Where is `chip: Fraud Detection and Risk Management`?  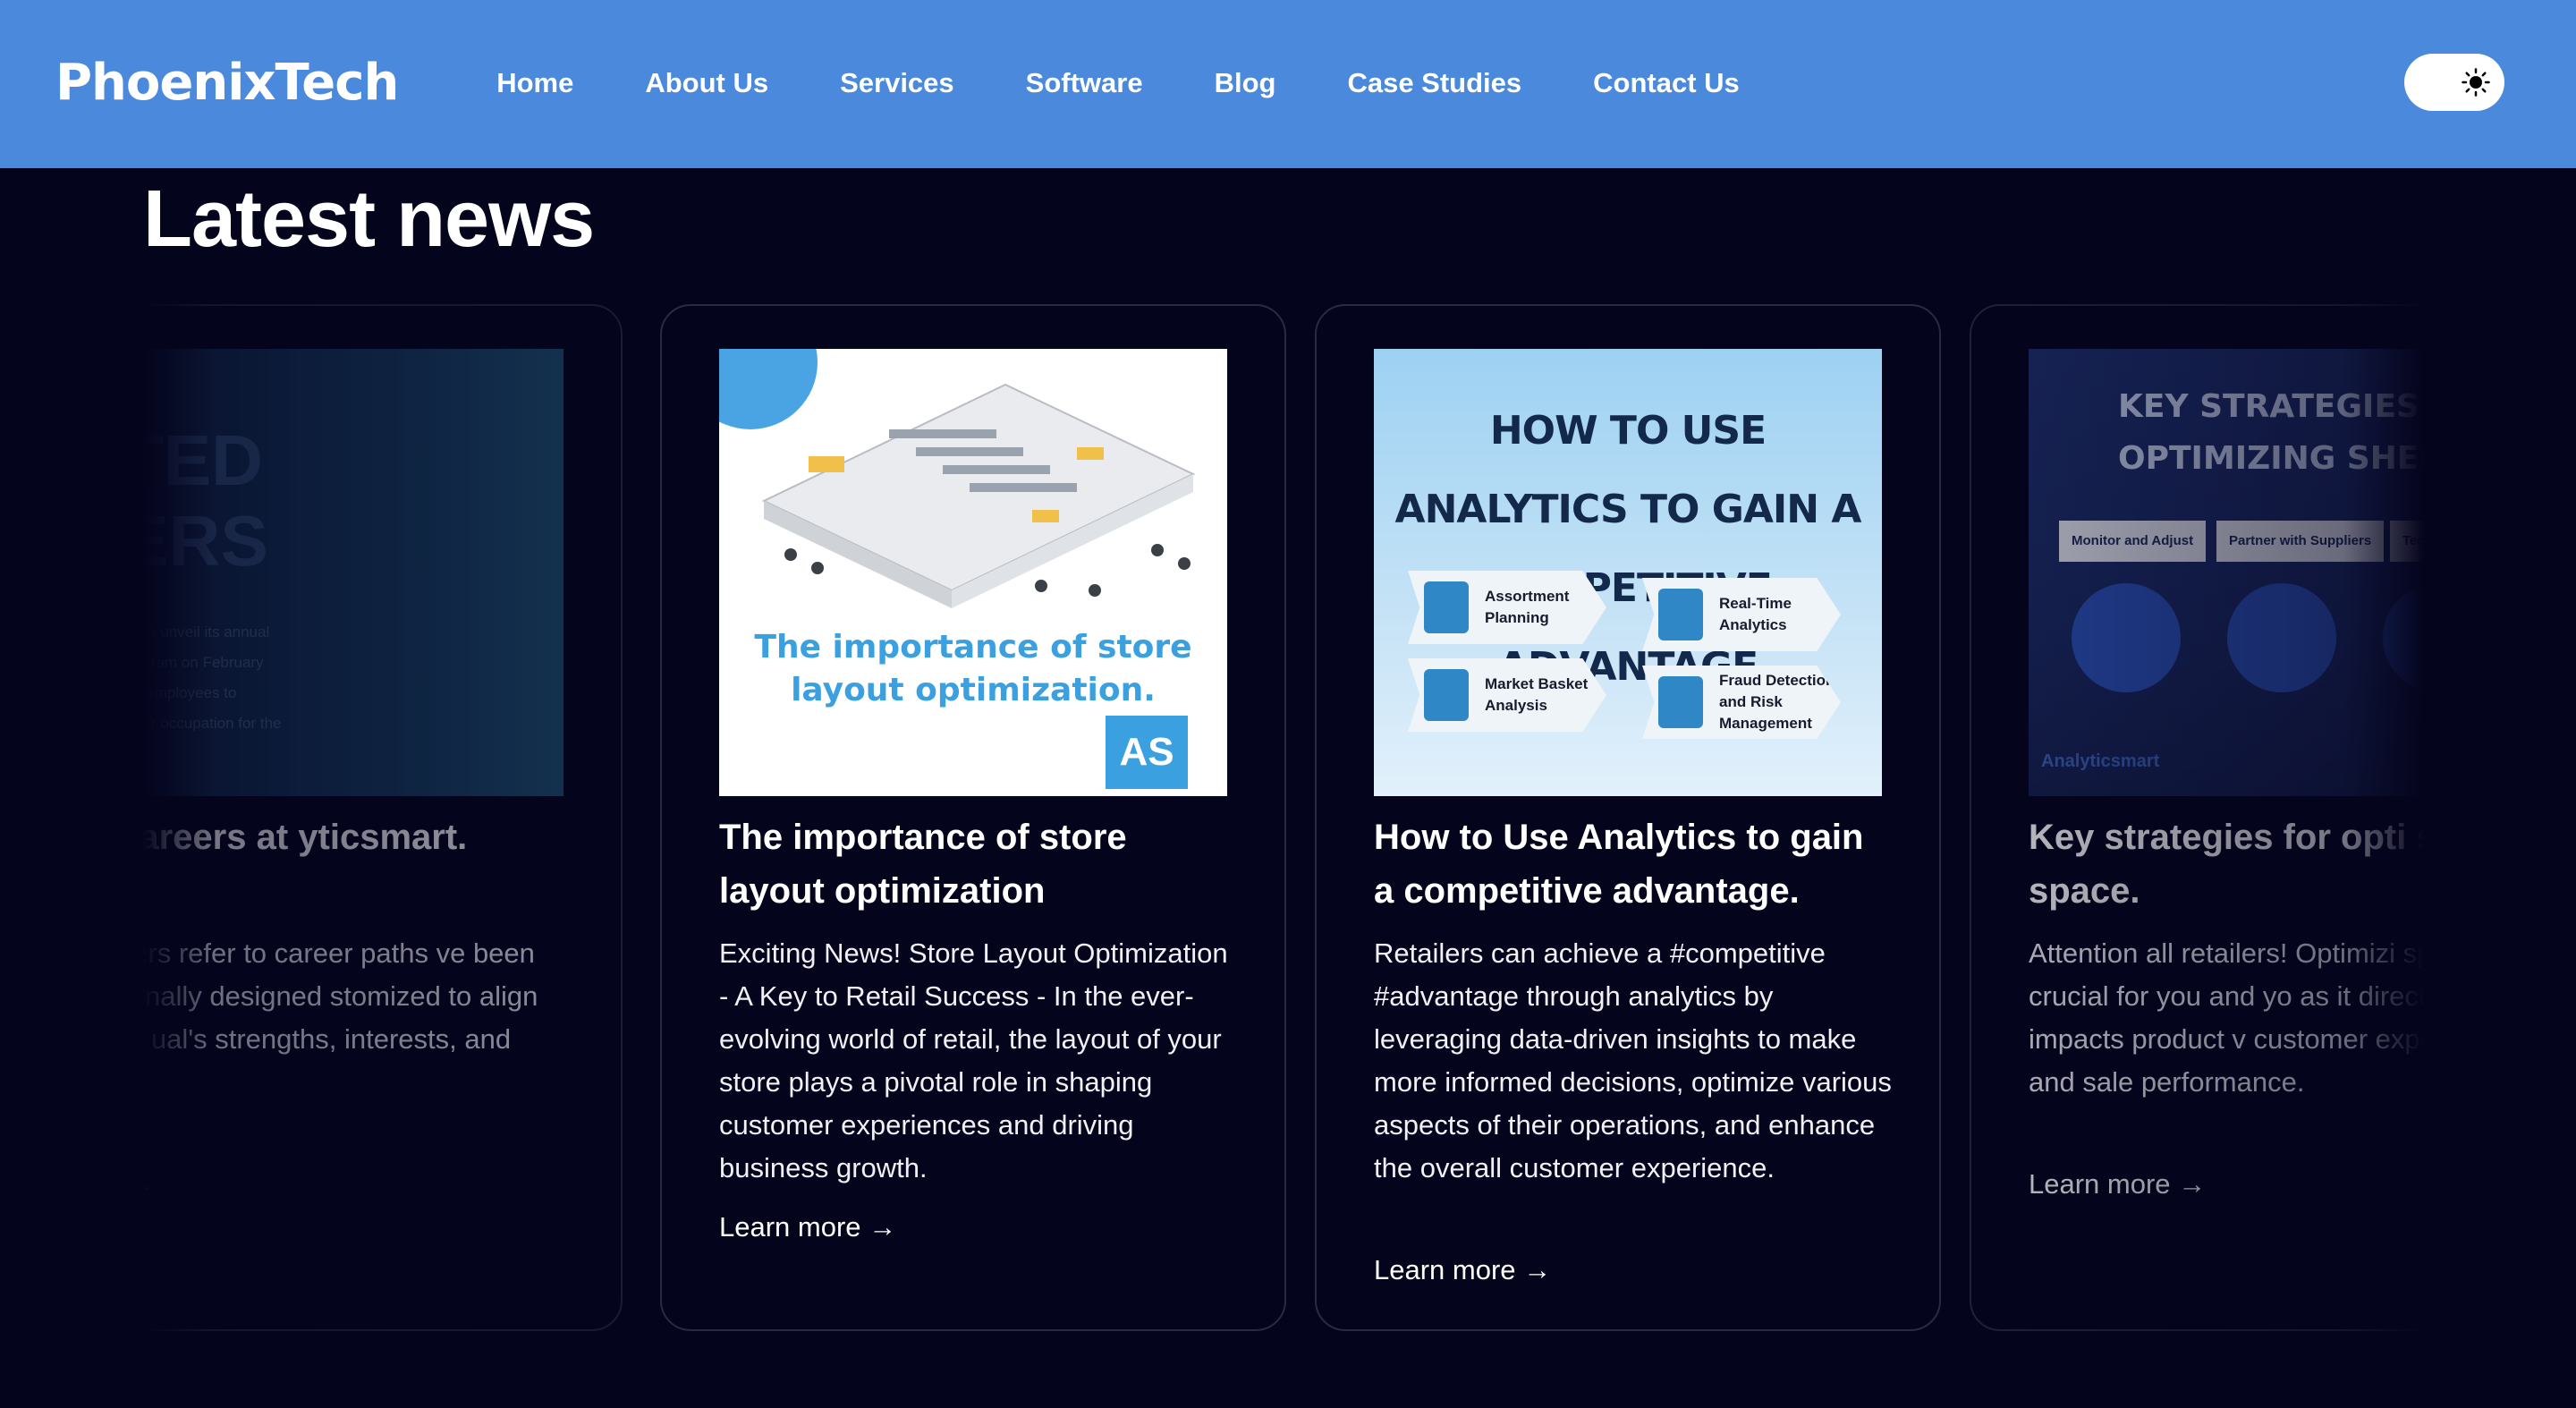 chip: Fraud Detection and Risk Management is located at coordinates (1741, 702).